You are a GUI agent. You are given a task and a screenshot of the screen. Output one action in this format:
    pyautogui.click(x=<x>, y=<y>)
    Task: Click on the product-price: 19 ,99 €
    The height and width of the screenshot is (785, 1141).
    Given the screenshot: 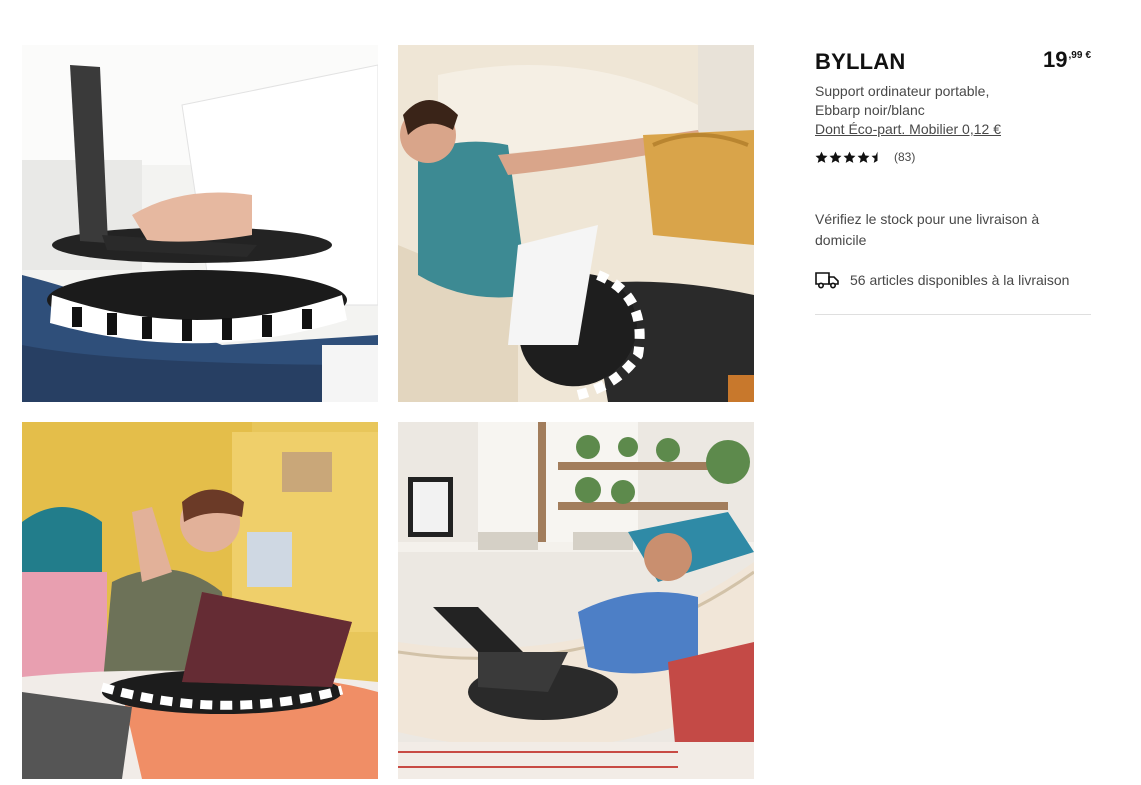 What is the action you would take?
    pyautogui.click(x=1067, y=60)
    